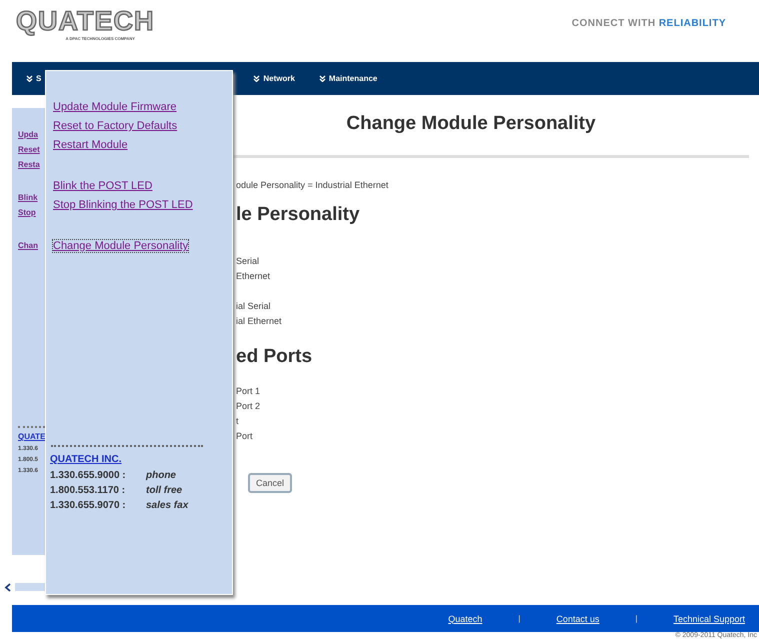 Image resolution: width=759 pixels, height=639 pixels. Describe the element at coordinates (313, 185) in the screenshot. I see `status-text: odule Personality = Industrial Ethernet` at that location.